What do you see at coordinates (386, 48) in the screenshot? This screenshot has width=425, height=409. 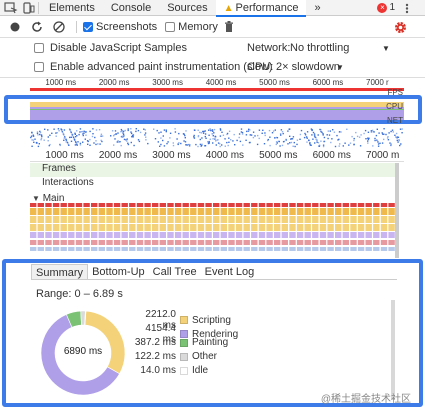 I see `network-dropdown-icon: ▼` at bounding box center [386, 48].